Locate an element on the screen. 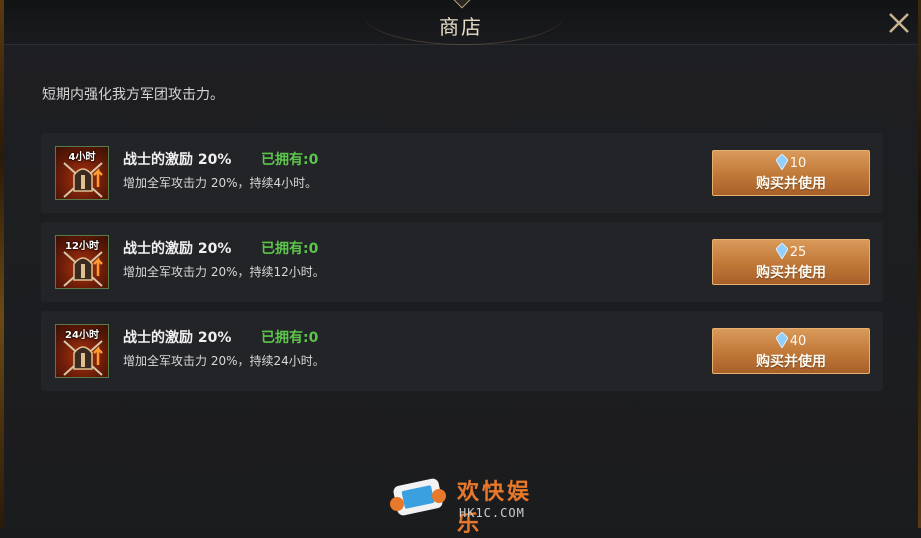 The width and height of the screenshot is (921, 538). site-watermark: 欢快娱乐 HK1C.COM is located at coordinates (470, 504).